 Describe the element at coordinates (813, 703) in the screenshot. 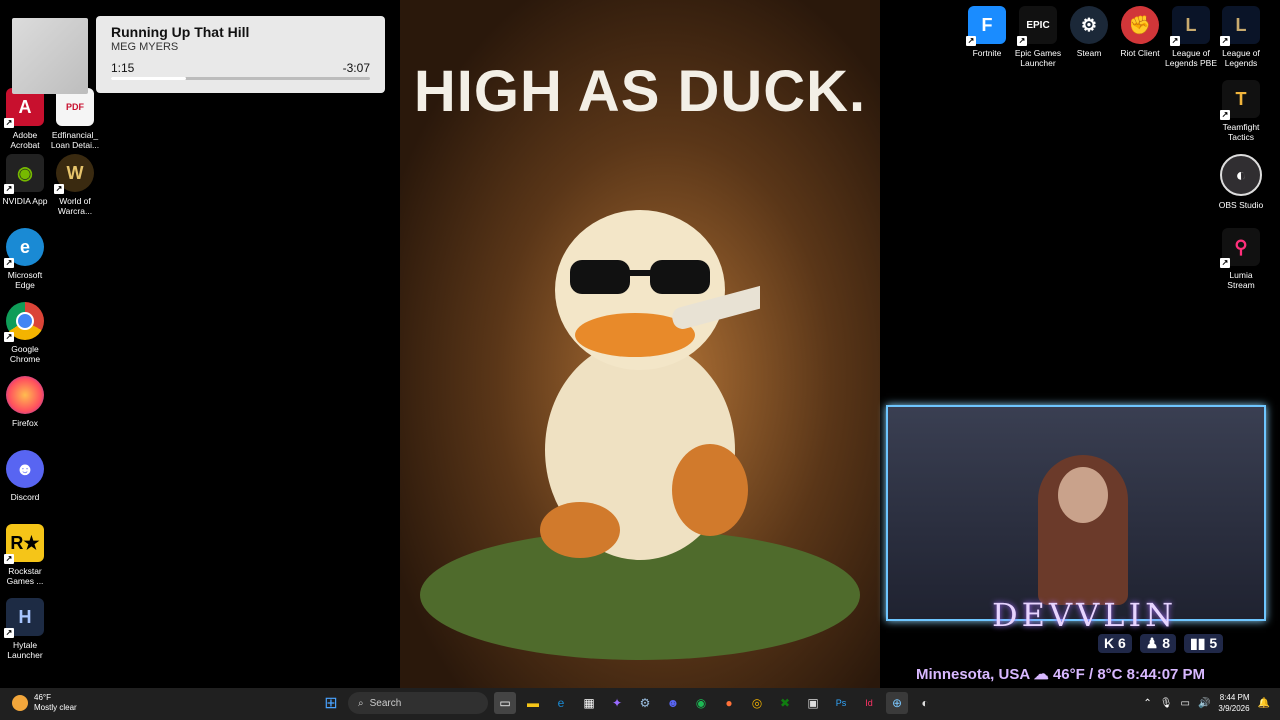

I see `app-icon-8: ▣` at that location.